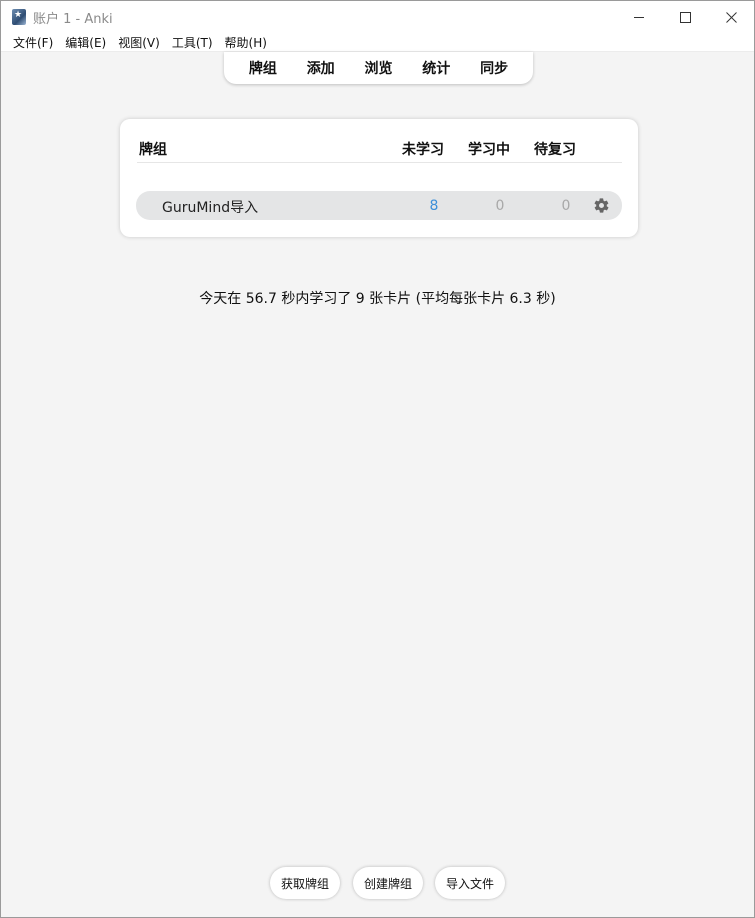 The height and width of the screenshot is (918, 755). I want to click on deck-table-header: 牌组 未学习 学习中 待复习, so click(379, 150).